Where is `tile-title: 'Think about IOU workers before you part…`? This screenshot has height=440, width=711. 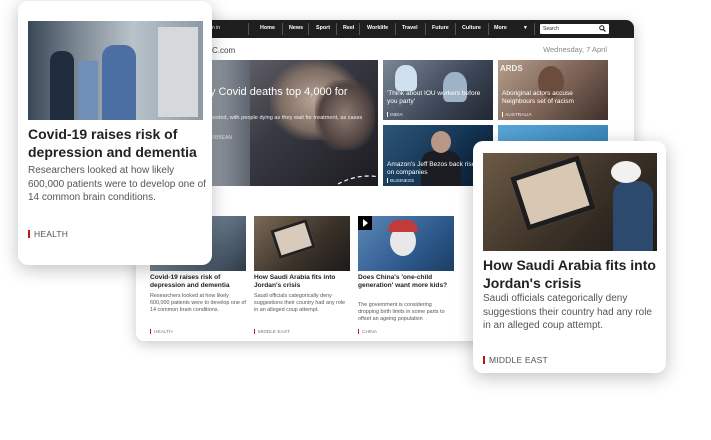 tile-title: 'Think about IOU workers before you part… is located at coordinates (434, 98).